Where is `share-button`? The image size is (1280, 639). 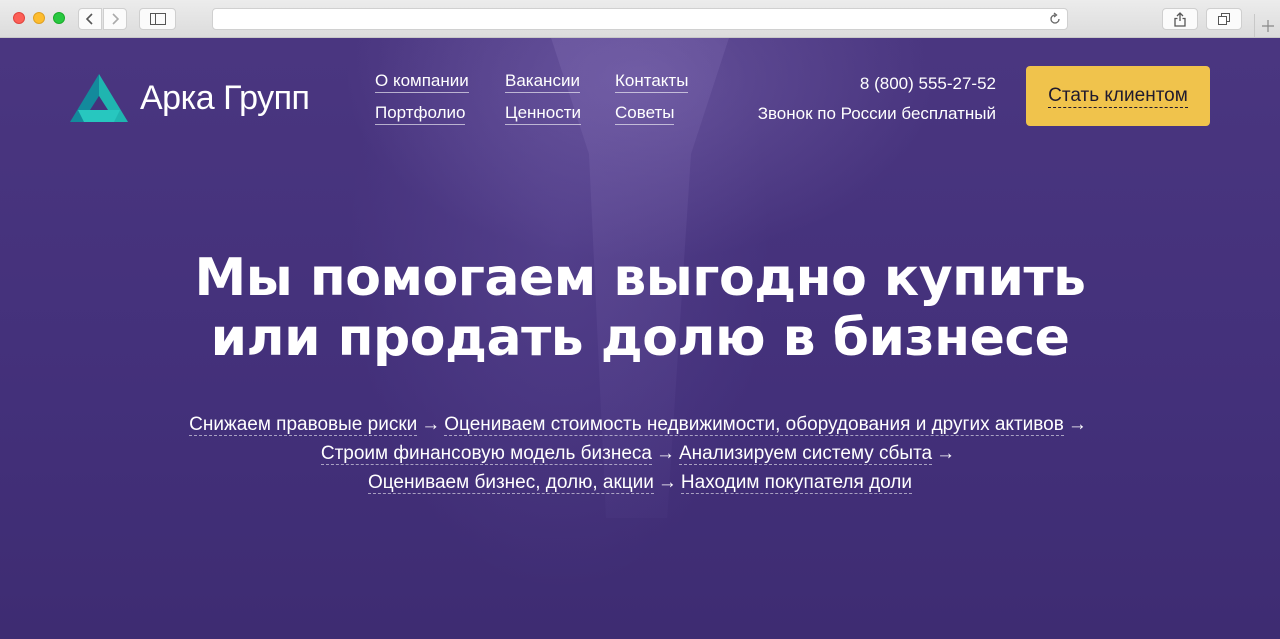
share-button is located at coordinates (1180, 19).